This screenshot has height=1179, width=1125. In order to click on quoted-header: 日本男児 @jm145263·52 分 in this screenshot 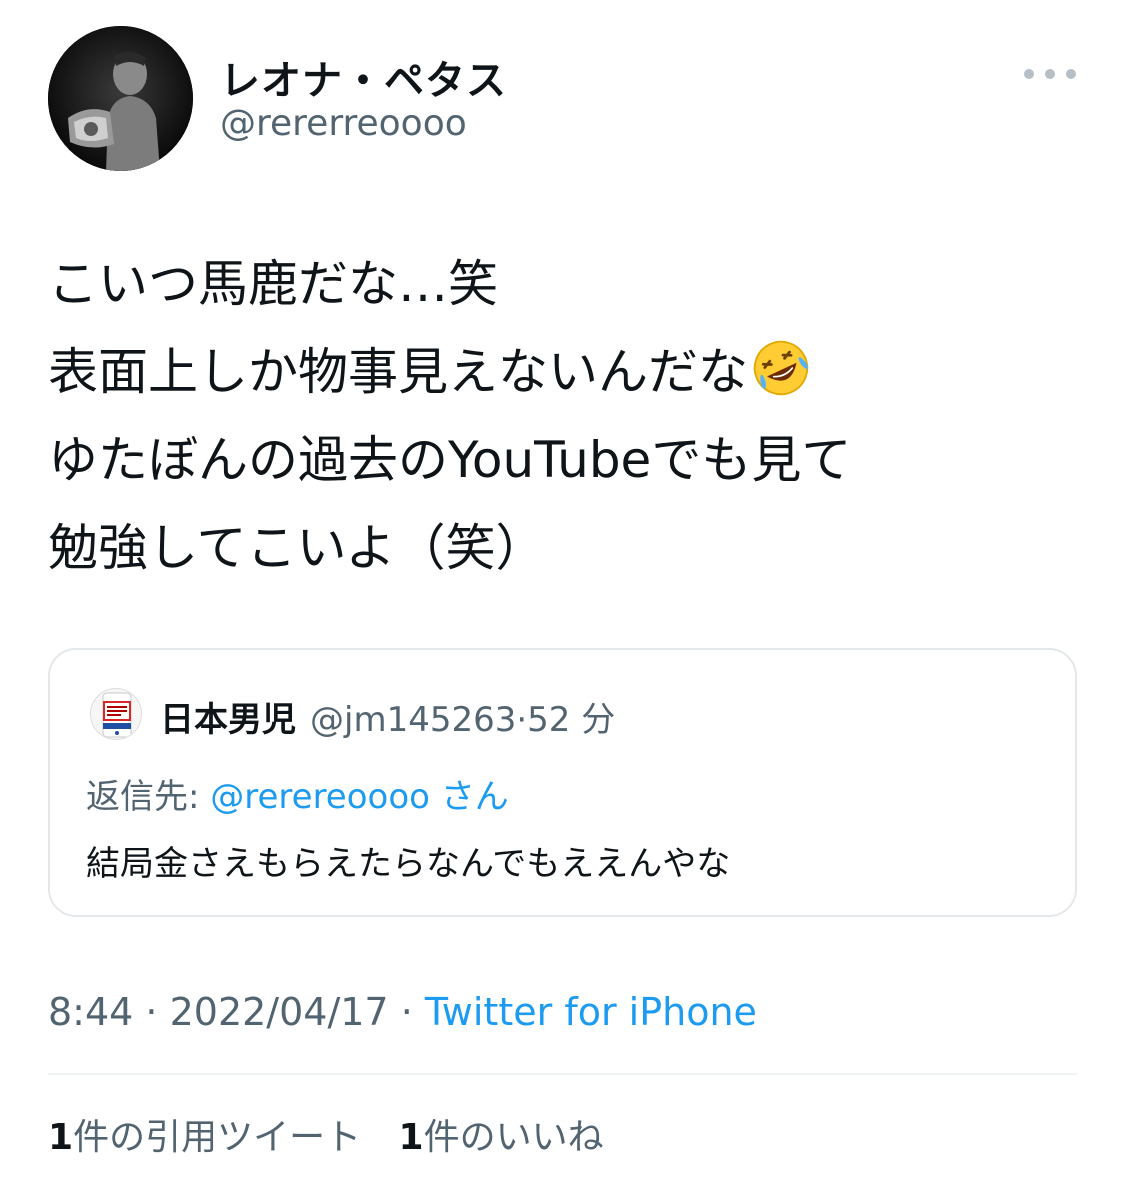, I will do `click(387, 716)`.